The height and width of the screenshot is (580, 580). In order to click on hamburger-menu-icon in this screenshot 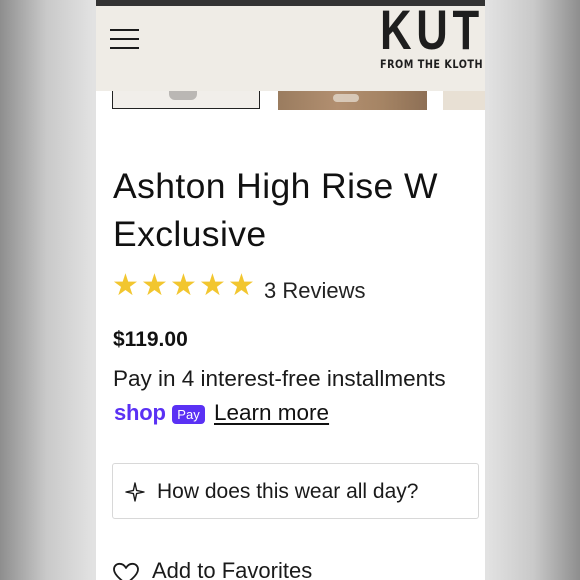, I will do `click(125, 39)`.